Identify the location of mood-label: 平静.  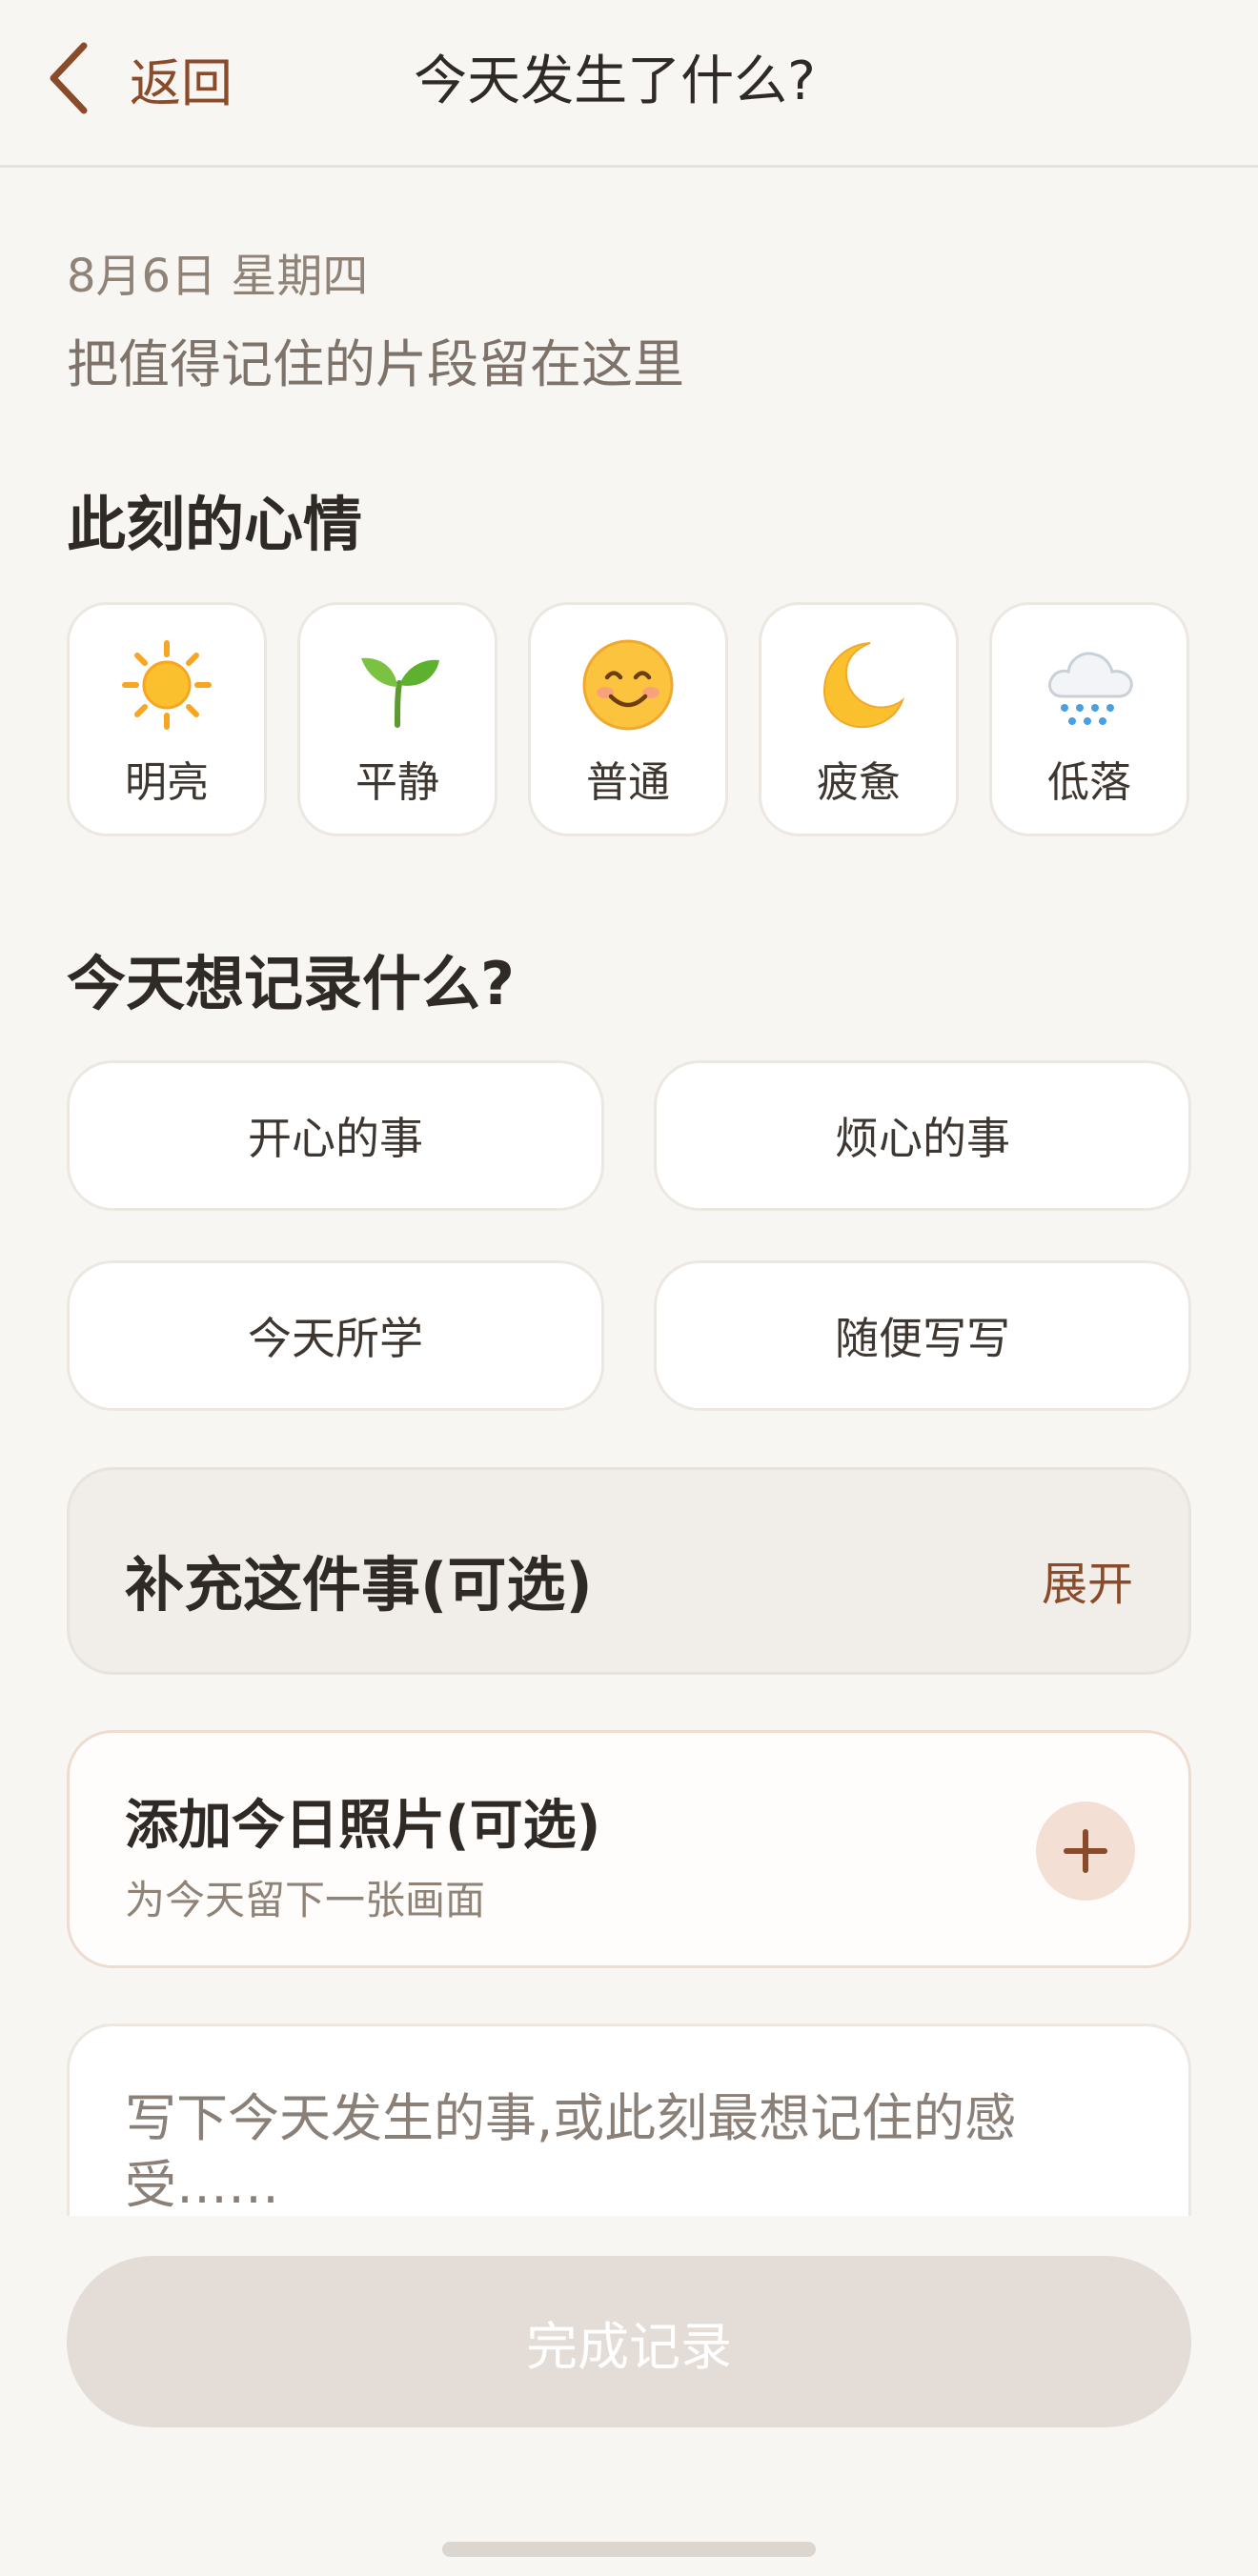
(397, 783).